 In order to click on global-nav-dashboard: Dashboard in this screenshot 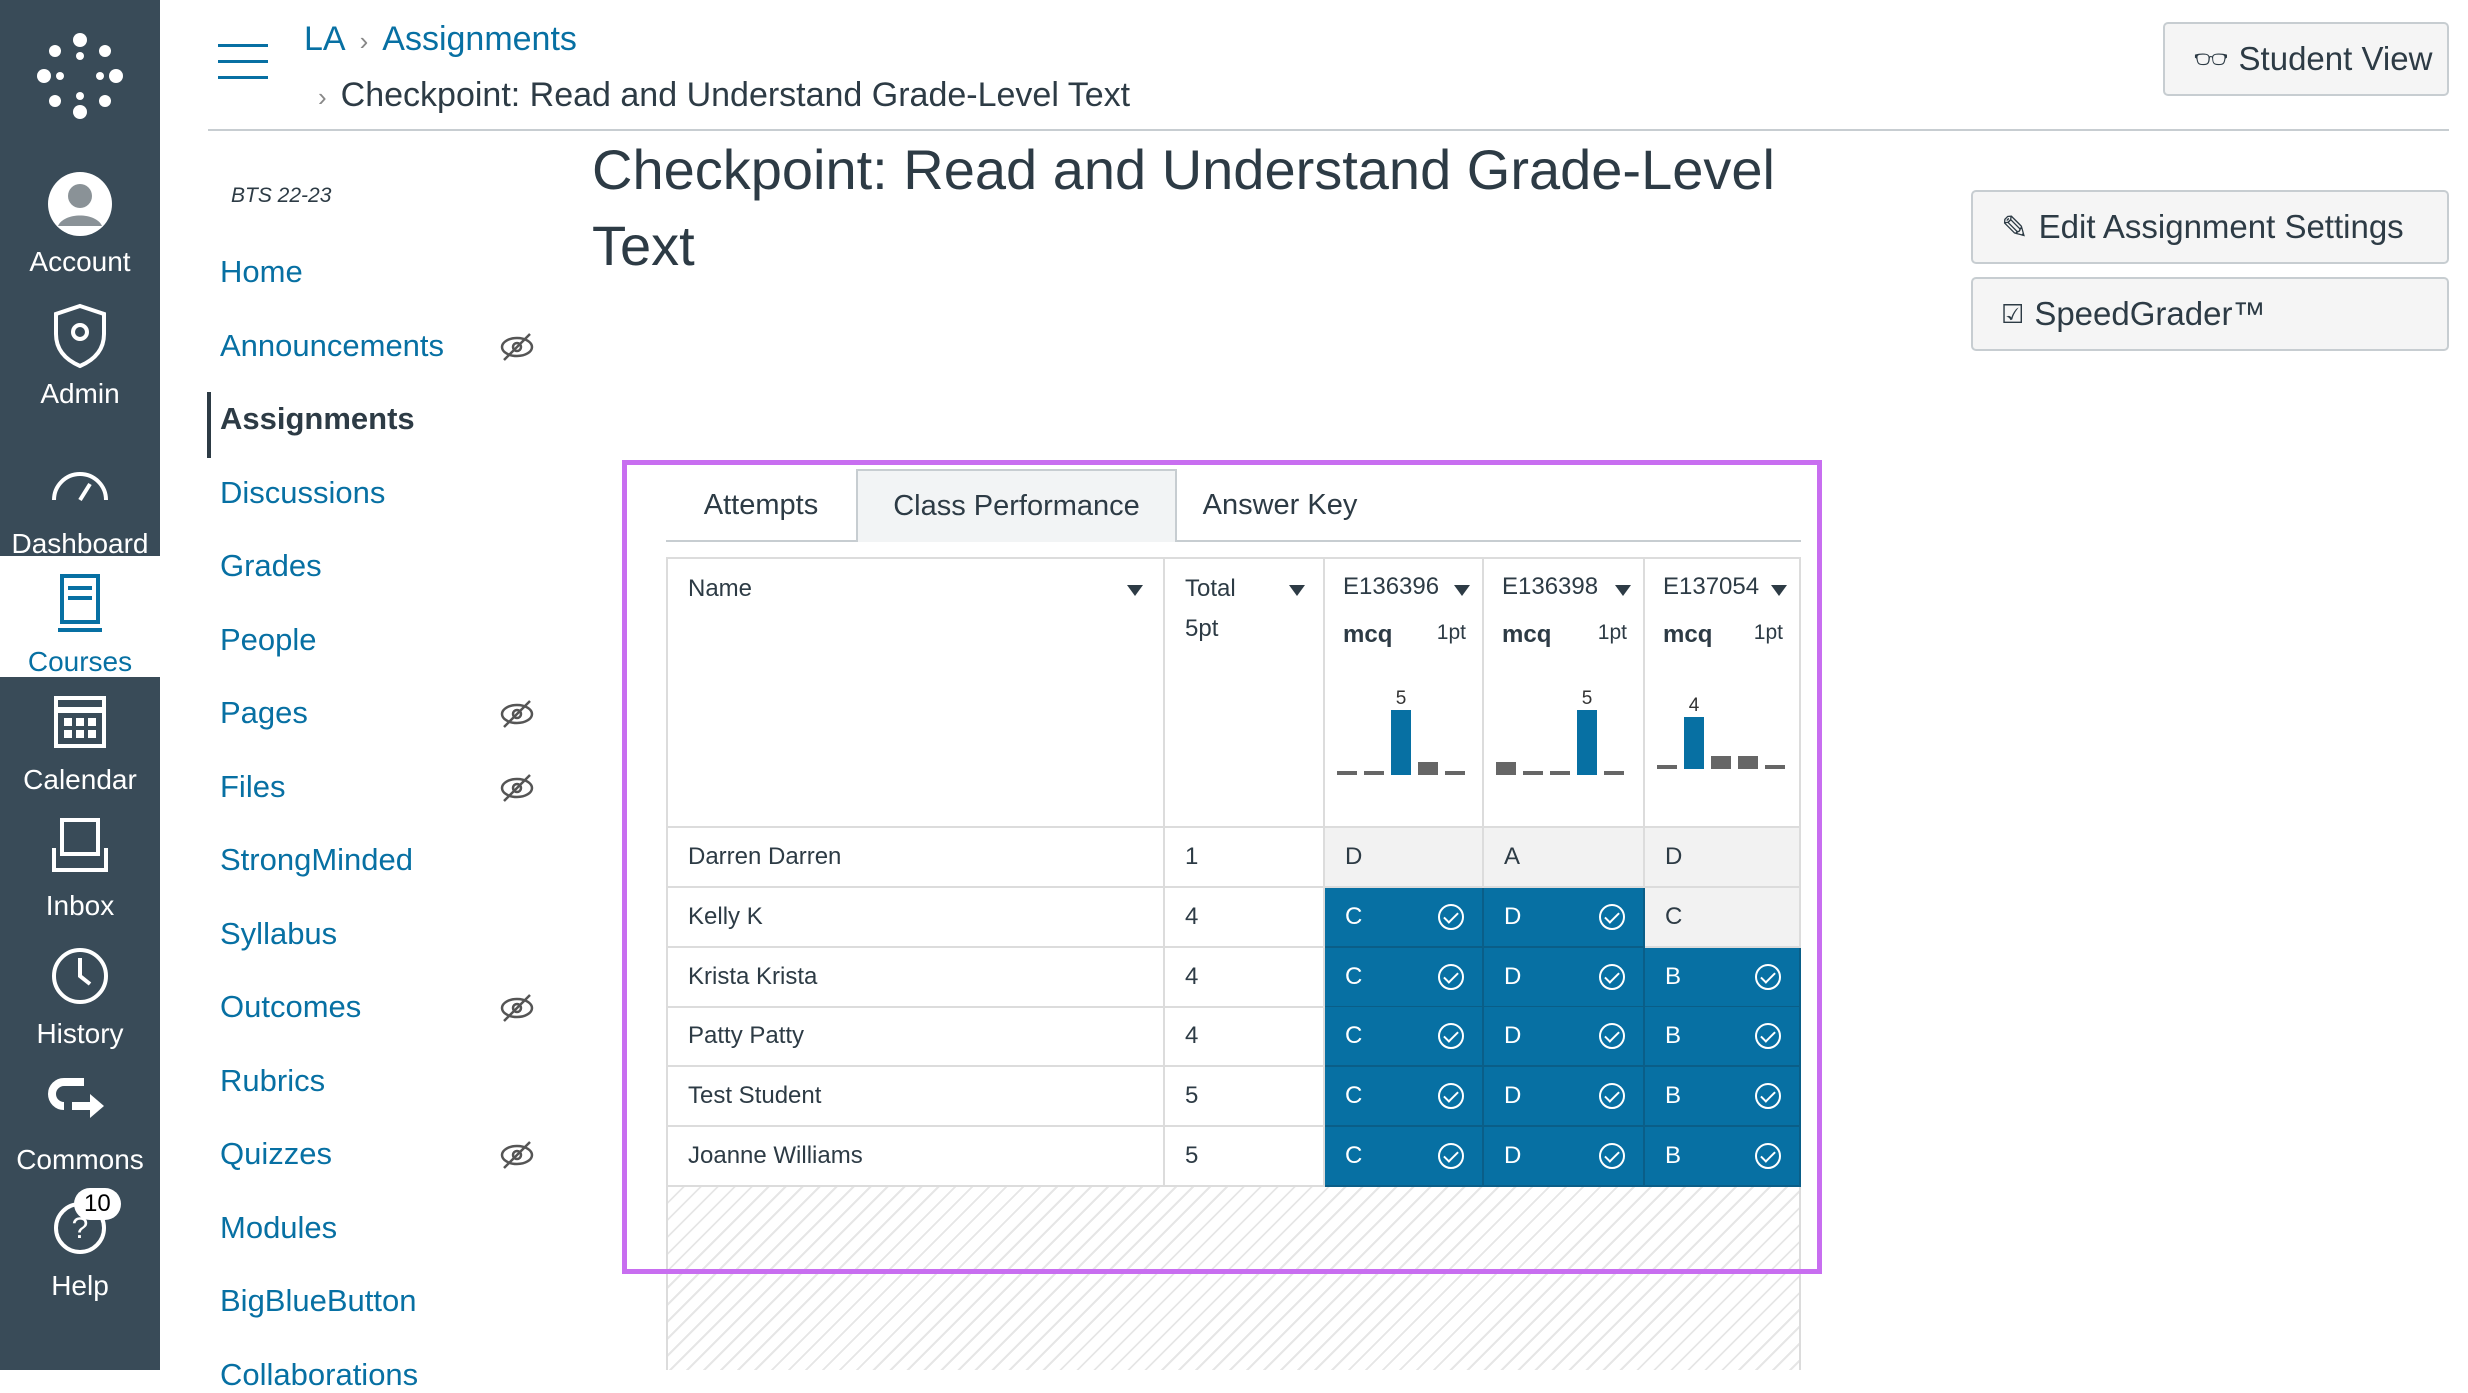, I will do `click(80, 505)`.